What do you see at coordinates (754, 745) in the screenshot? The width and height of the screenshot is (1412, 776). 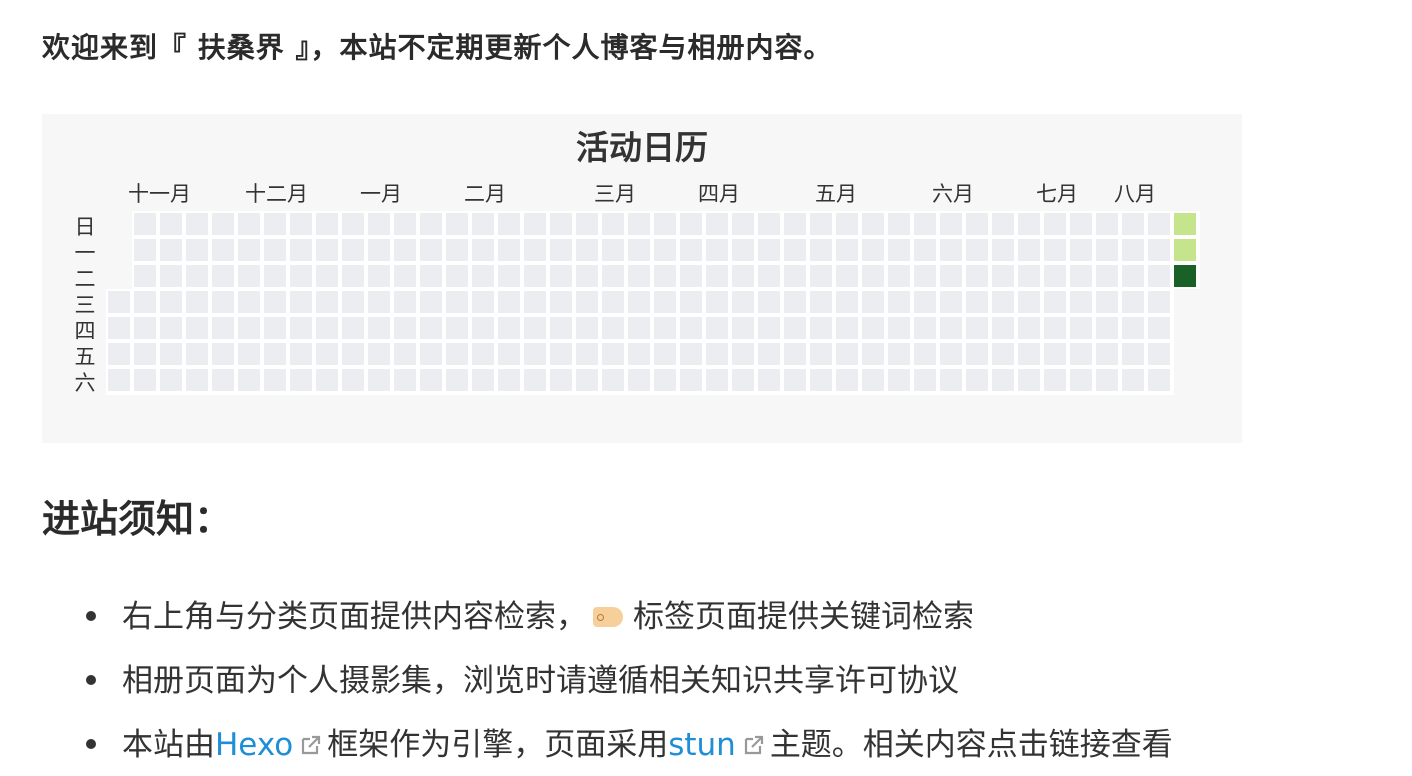 I see `external-link-icon` at bounding box center [754, 745].